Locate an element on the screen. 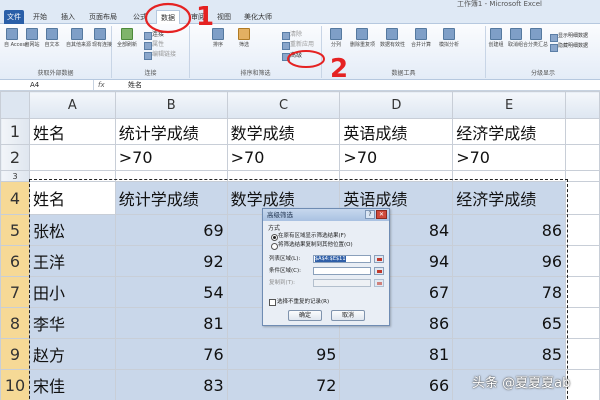 The height and width of the screenshot is (400, 600). select-all-corner is located at coordinates (15, 105).